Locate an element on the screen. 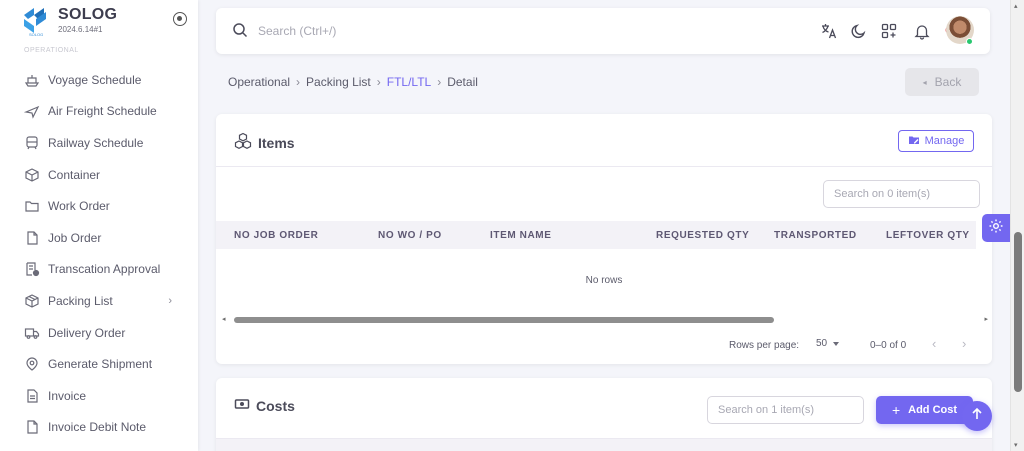 Image resolution: width=1024 pixels, height=451 pixels. items-title: Items is located at coordinates (264, 142).